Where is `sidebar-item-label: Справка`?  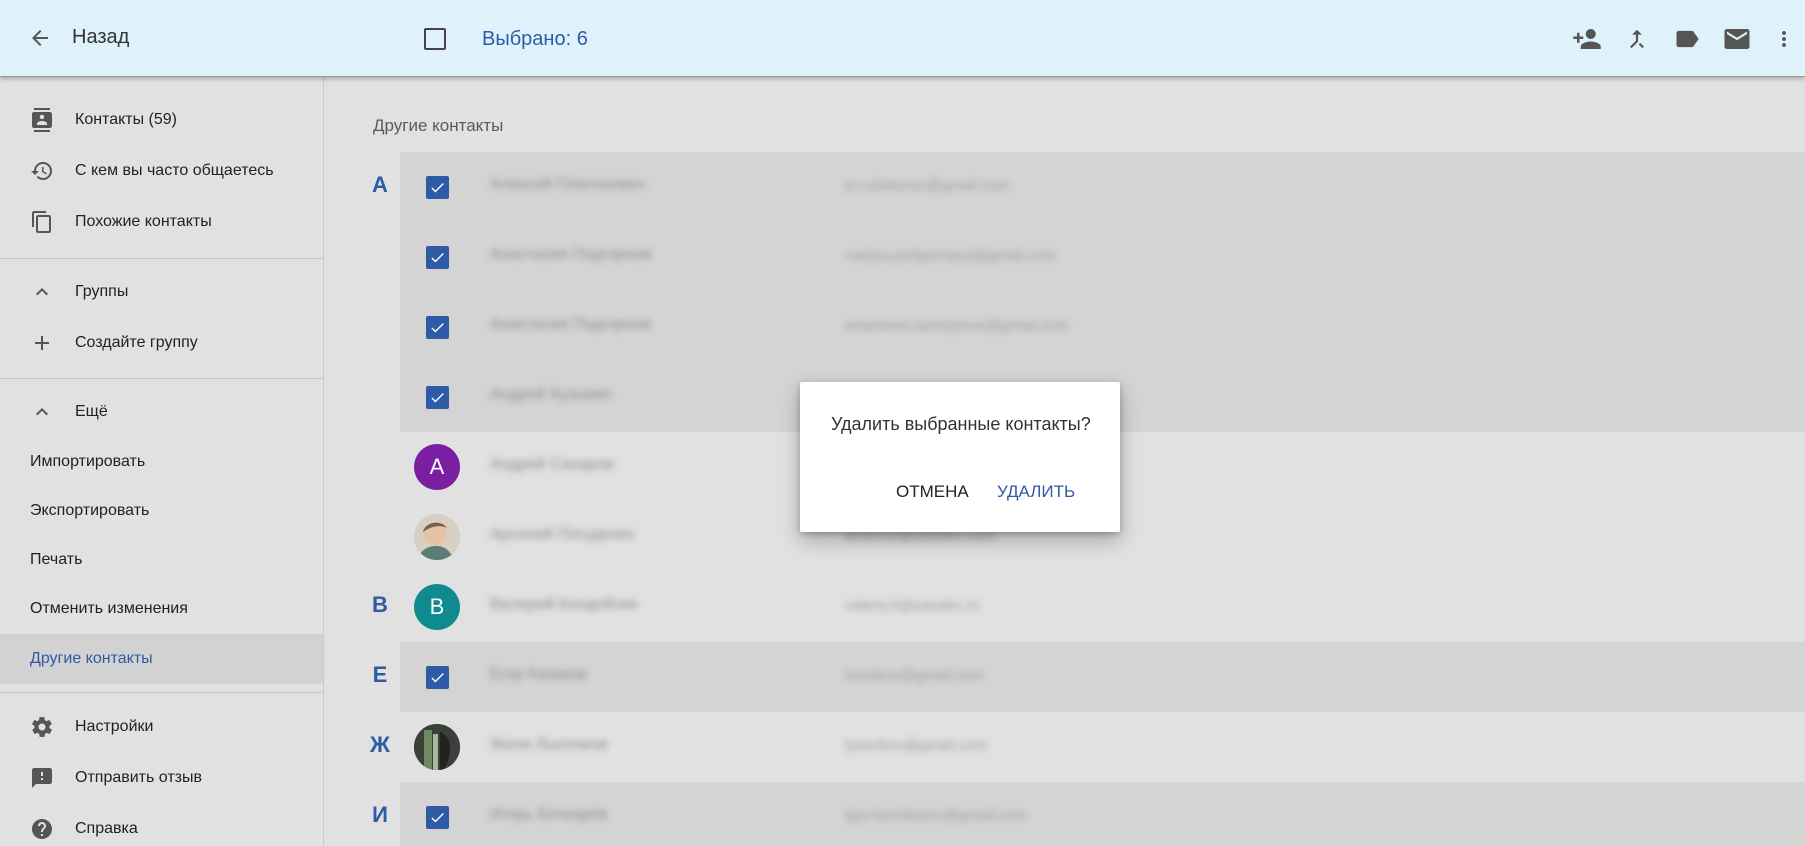 sidebar-item-label: Справка is located at coordinates (106, 828).